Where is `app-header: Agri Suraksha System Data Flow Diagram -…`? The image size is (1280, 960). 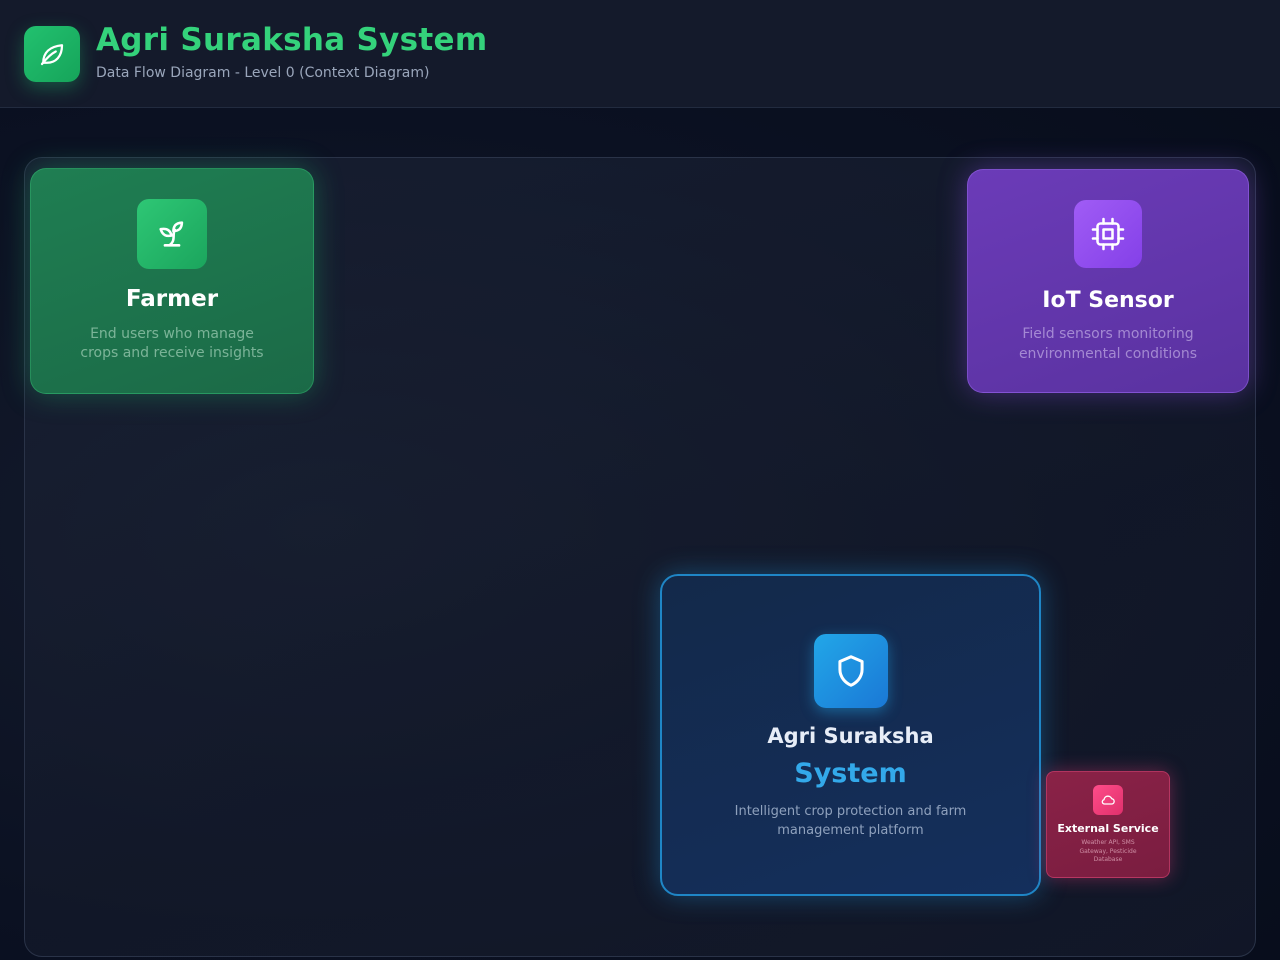 app-header: Agri Suraksha System Data Flow Diagram -… is located at coordinates (640, 54).